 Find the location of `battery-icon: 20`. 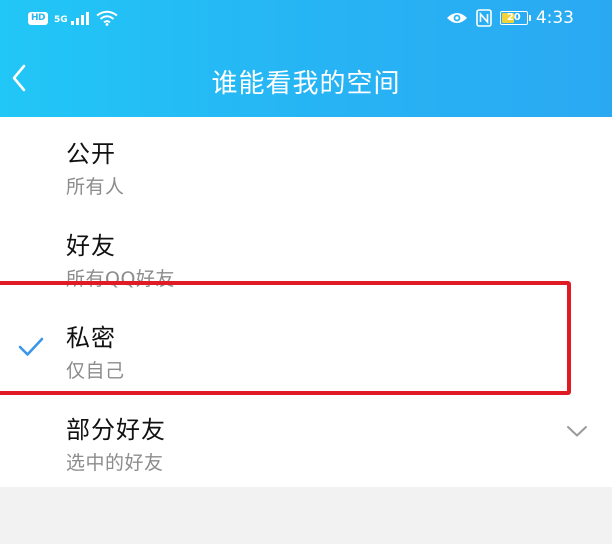

battery-icon: 20 is located at coordinates (515, 18).